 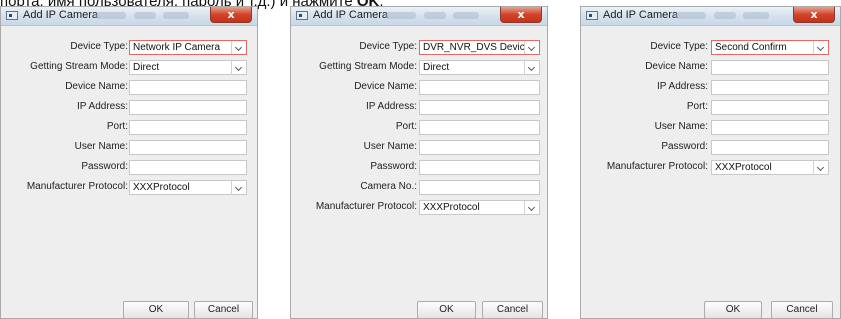 I want to click on field-value: Network IP Camera, so click(x=177, y=47).